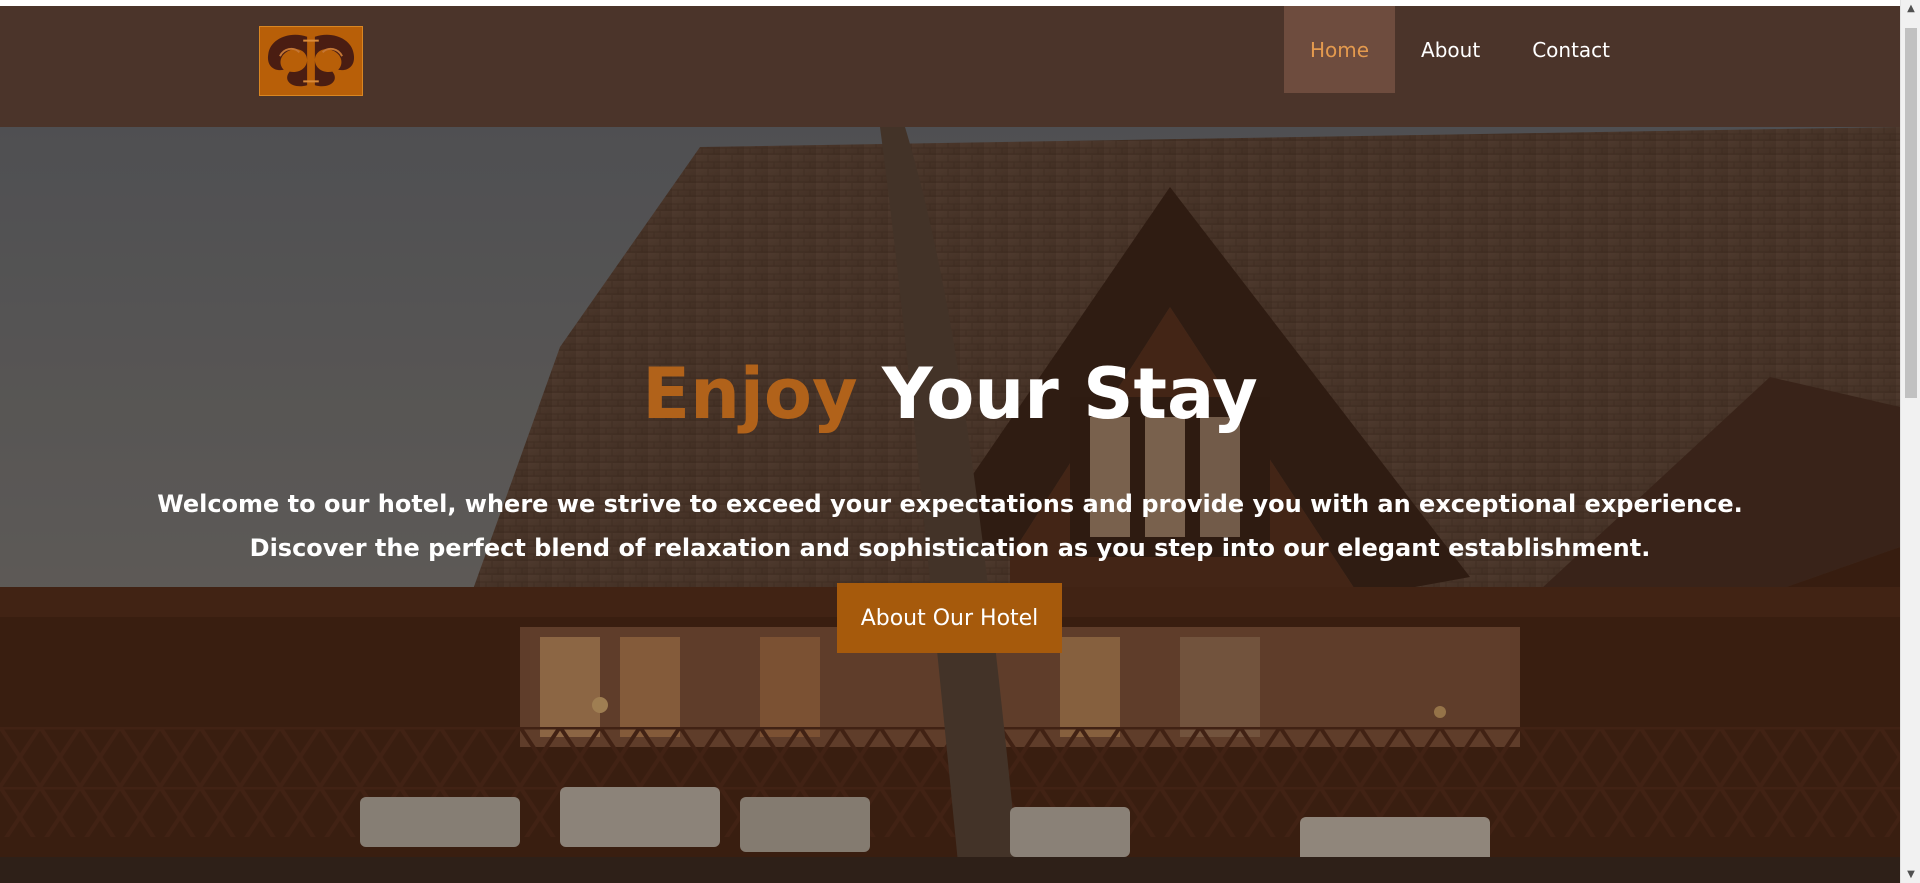 The image size is (1920, 883). I want to click on hotel-logo, so click(311, 61).